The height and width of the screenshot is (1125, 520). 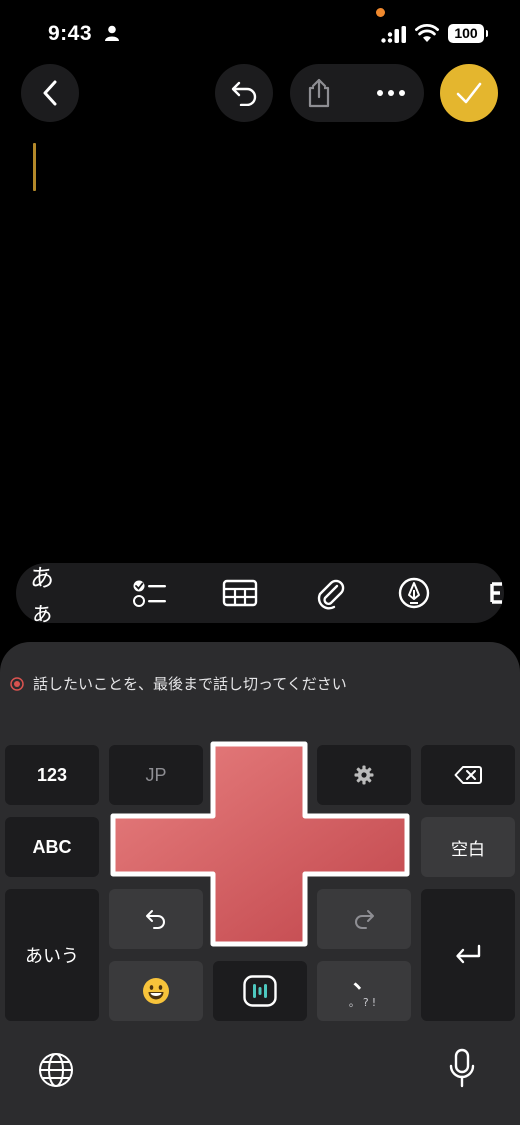 What do you see at coordinates (53, 593) in the screenshot?
I see `text-style-button: あぁ` at bounding box center [53, 593].